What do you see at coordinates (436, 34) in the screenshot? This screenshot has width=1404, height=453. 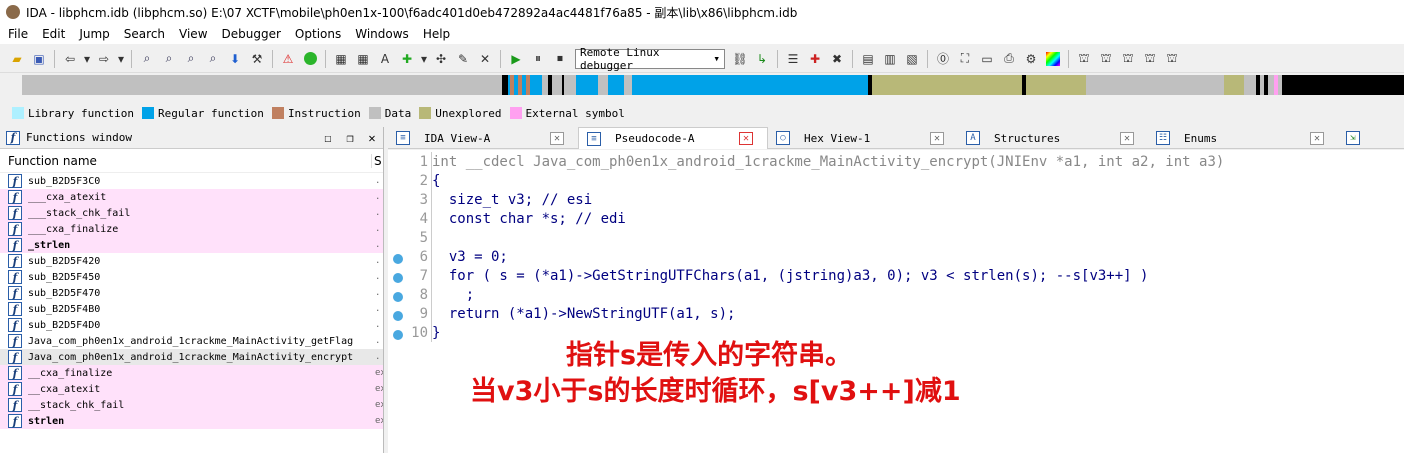 I see `menu-help: Help` at bounding box center [436, 34].